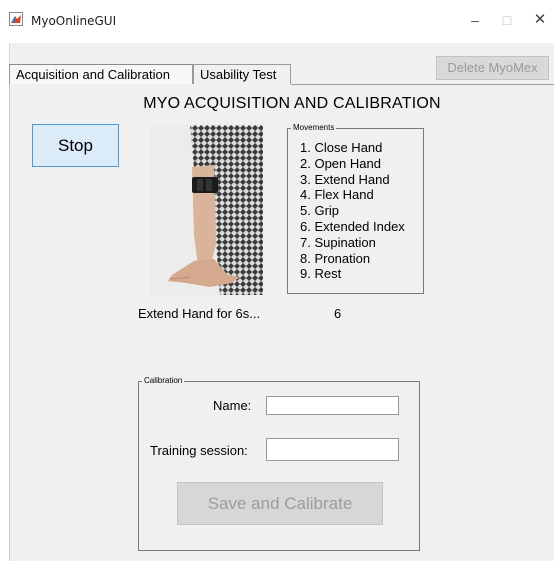 This screenshot has width=554, height=561. What do you see at coordinates (341, 147) in the screenshot?
I see `list-item: 1. Close Hand` at bounding box center [341, 147].